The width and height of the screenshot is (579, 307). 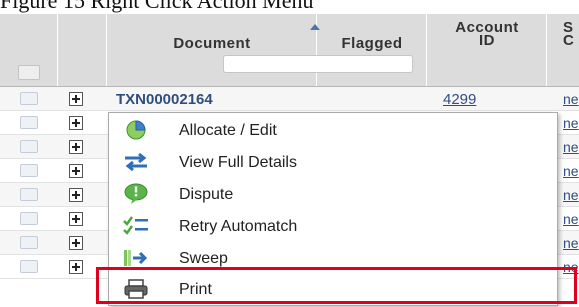 What do you see at coordinates (238, 226) in the screenshot?
I see `menu-item-label: Retry Automatch` at bounding box center [238, 226].